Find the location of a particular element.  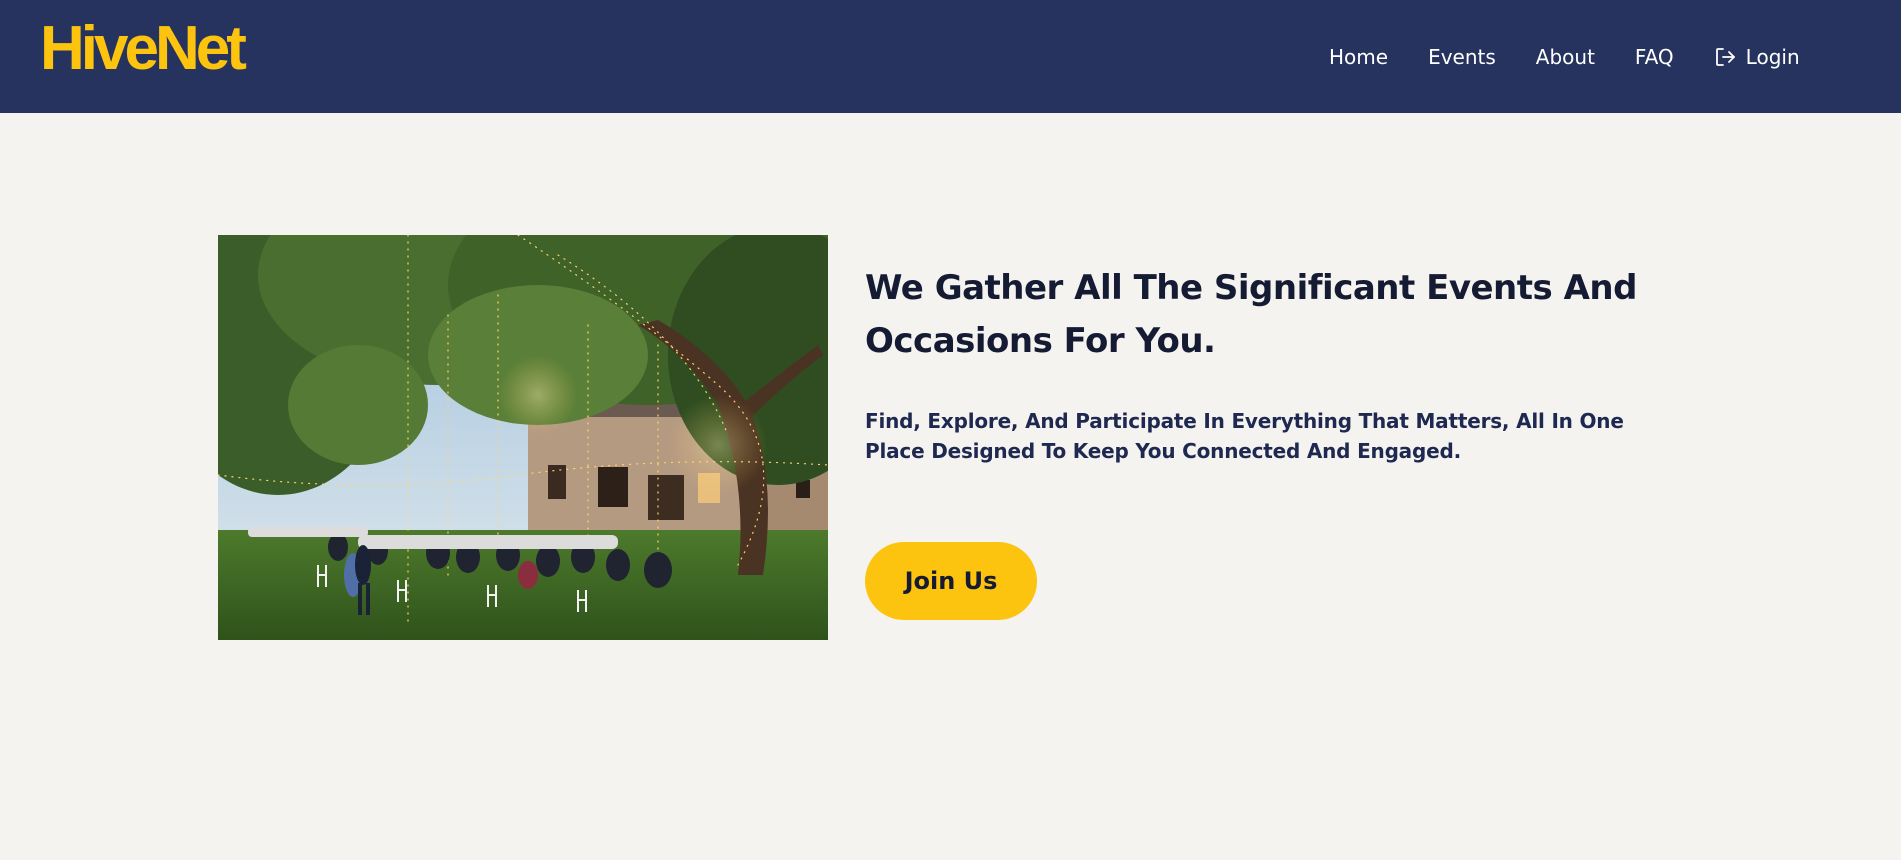

nav-login-link: Login is located at coordinates (1757, 57).